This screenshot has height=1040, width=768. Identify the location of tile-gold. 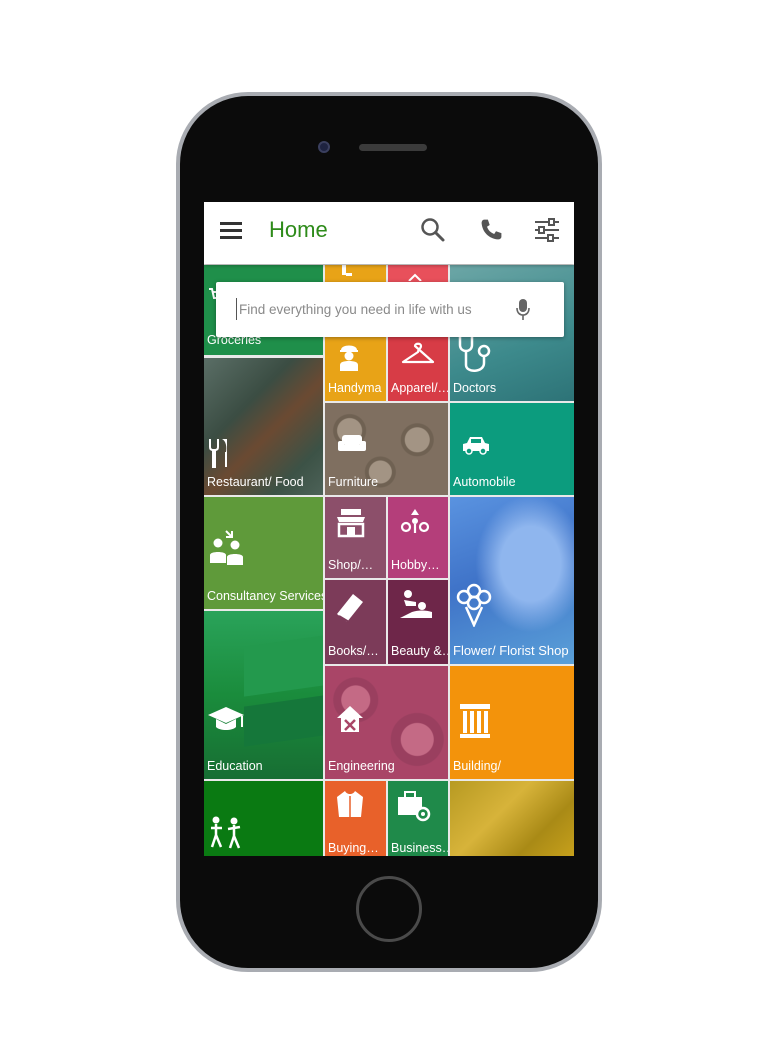
(512, 818).